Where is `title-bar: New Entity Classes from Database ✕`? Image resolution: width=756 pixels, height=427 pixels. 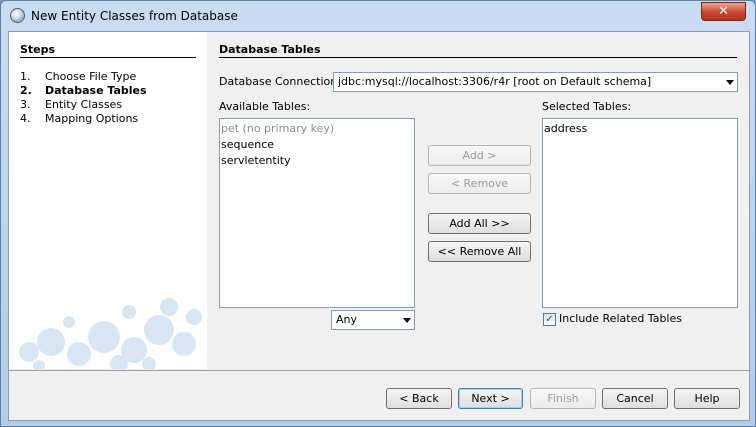 title-bar: New Entity Classes from Database ✕ is located at coordinates (378, 16).